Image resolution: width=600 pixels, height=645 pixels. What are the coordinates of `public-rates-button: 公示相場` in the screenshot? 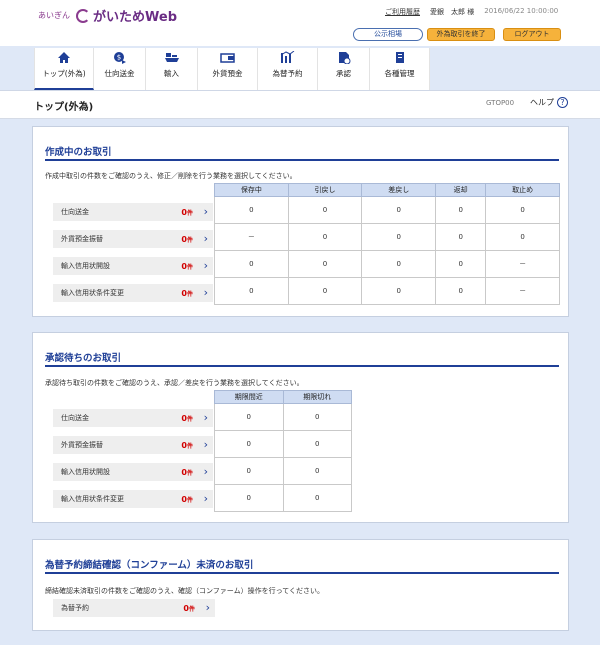 It's located at (388, 34).